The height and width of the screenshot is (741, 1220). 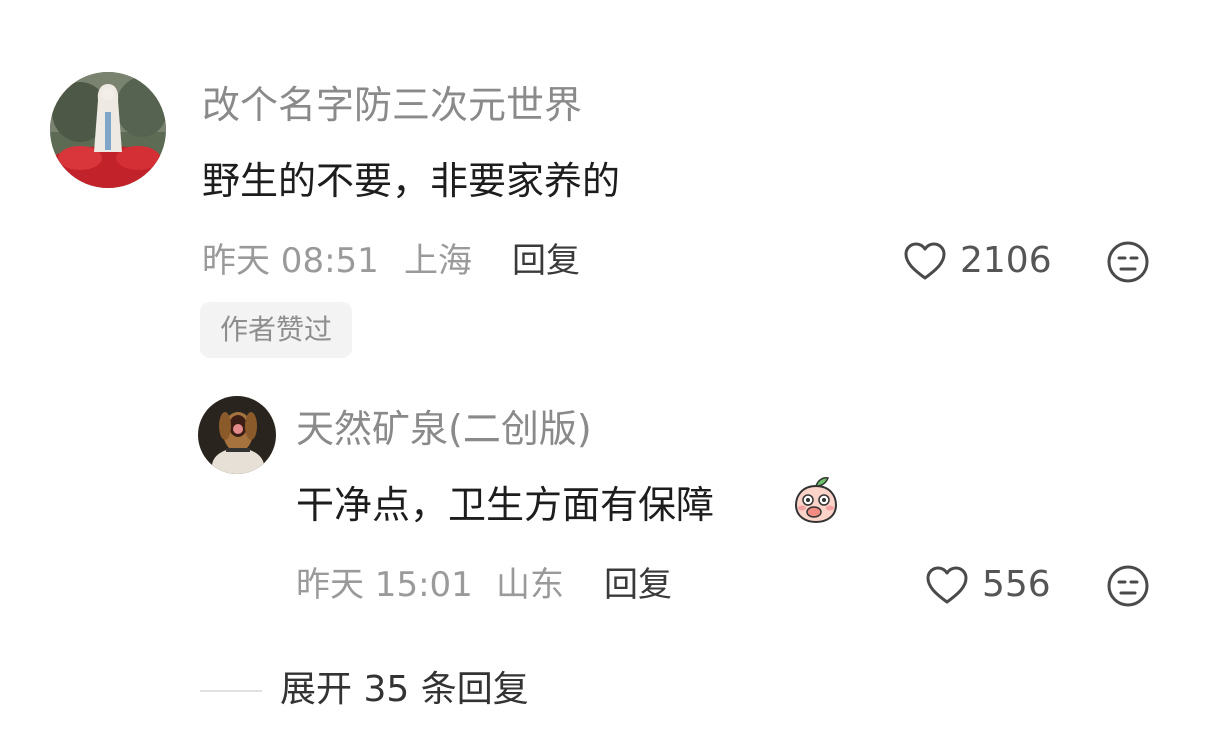 What do you see at coordinates (231, 691) in the screenshot?
I see `expand-divider` at bounding box center [231, 691].